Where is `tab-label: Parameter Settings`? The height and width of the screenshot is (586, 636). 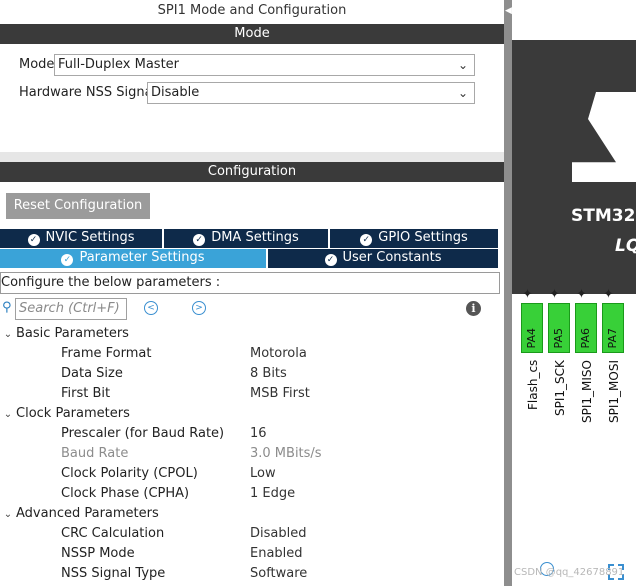
tab-label: Parameter Settings is located at coordinates (142, 257).